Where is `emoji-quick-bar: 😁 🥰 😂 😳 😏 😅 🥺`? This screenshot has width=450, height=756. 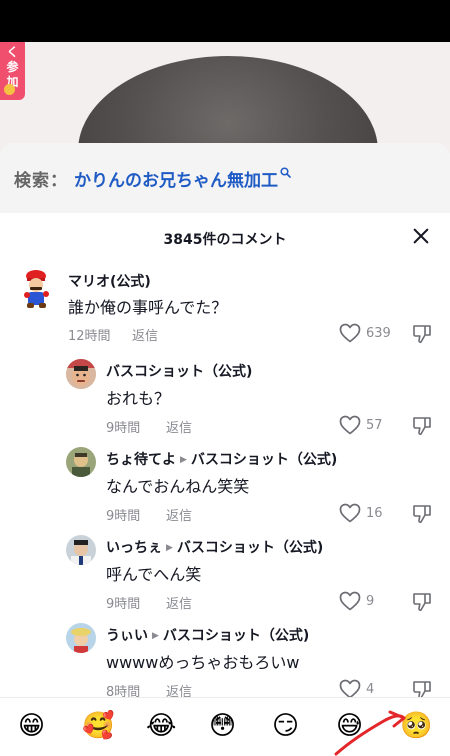
emoji-quick-bar: 😁 🥰 😂 😳 😏 😅 🥺 is located at coordinates (225, 726).